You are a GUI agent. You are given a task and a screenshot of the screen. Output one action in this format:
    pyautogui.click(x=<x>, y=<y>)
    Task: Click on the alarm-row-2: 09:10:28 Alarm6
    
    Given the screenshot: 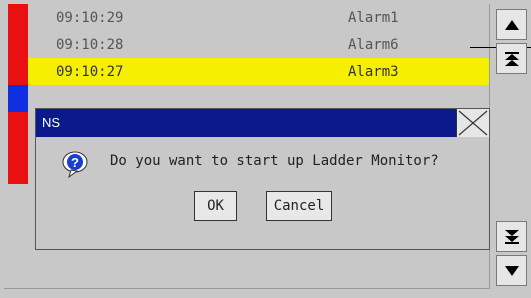 What is the action you would take?
    pyautogui.click(x=248, y=44)
    